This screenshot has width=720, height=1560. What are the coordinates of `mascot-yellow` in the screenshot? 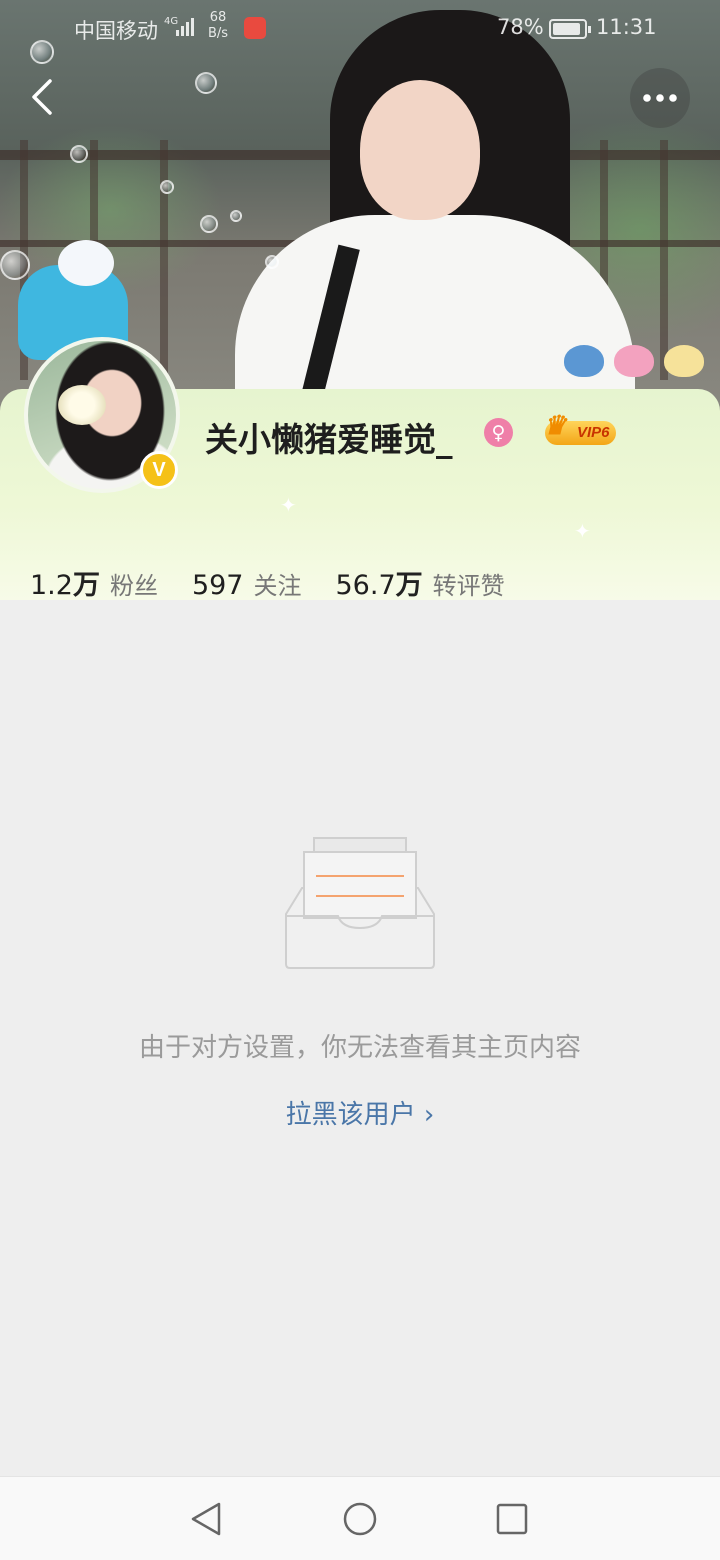 It's located at (684, 361).